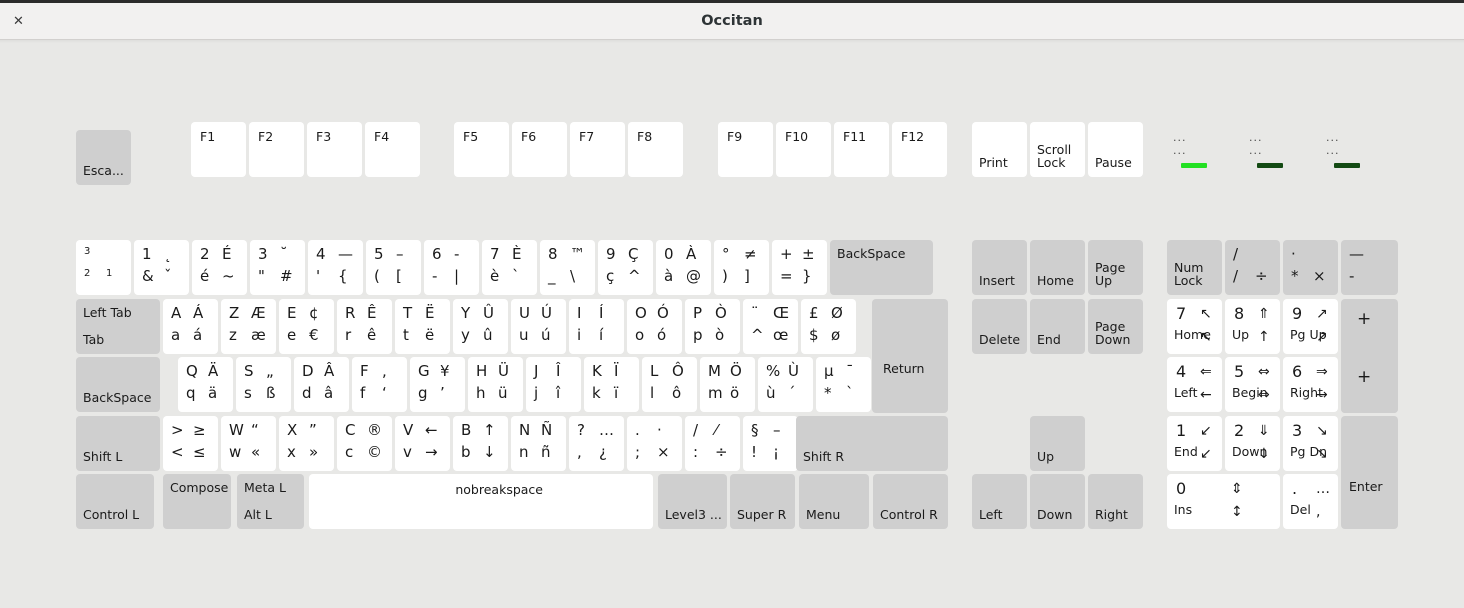  Describe the element at coordinates (1194, 267) in the screenshot. I see `key-numlock: Num Lock` at that location.